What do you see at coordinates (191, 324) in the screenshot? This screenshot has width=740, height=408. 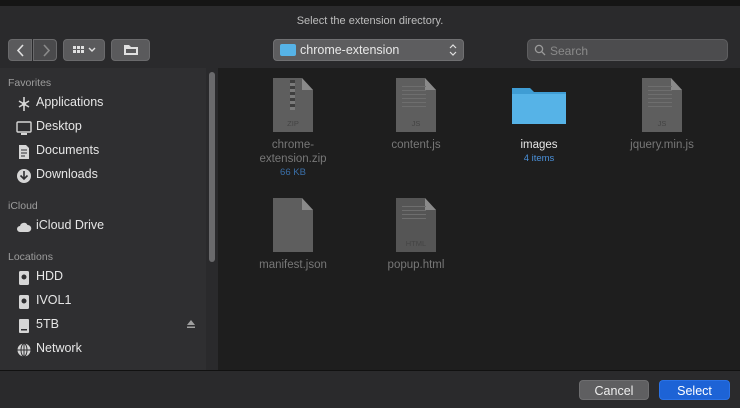 I see `eject-icon` at bounding box center [191, 324].